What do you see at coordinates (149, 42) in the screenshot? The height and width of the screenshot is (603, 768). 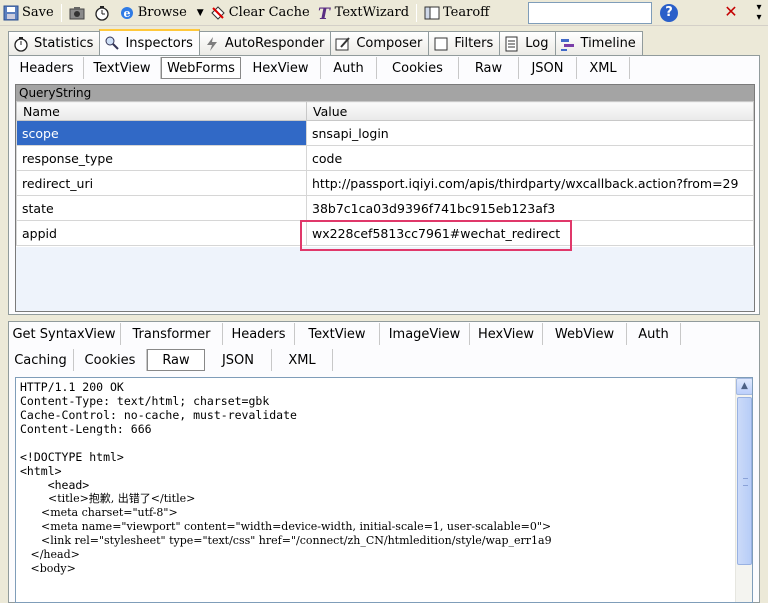 I see `tab-inspectors: Inspectors` at bounding box center [149, 42].